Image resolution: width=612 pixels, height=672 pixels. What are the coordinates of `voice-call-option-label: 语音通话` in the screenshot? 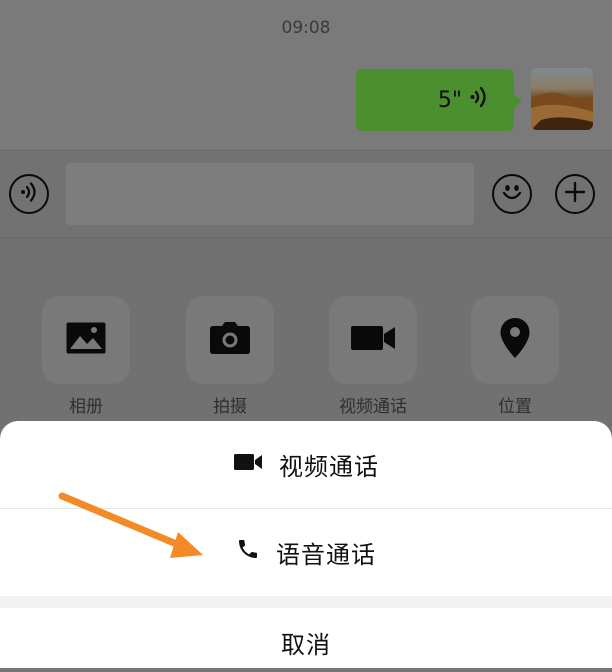 It's located at (326, 554).